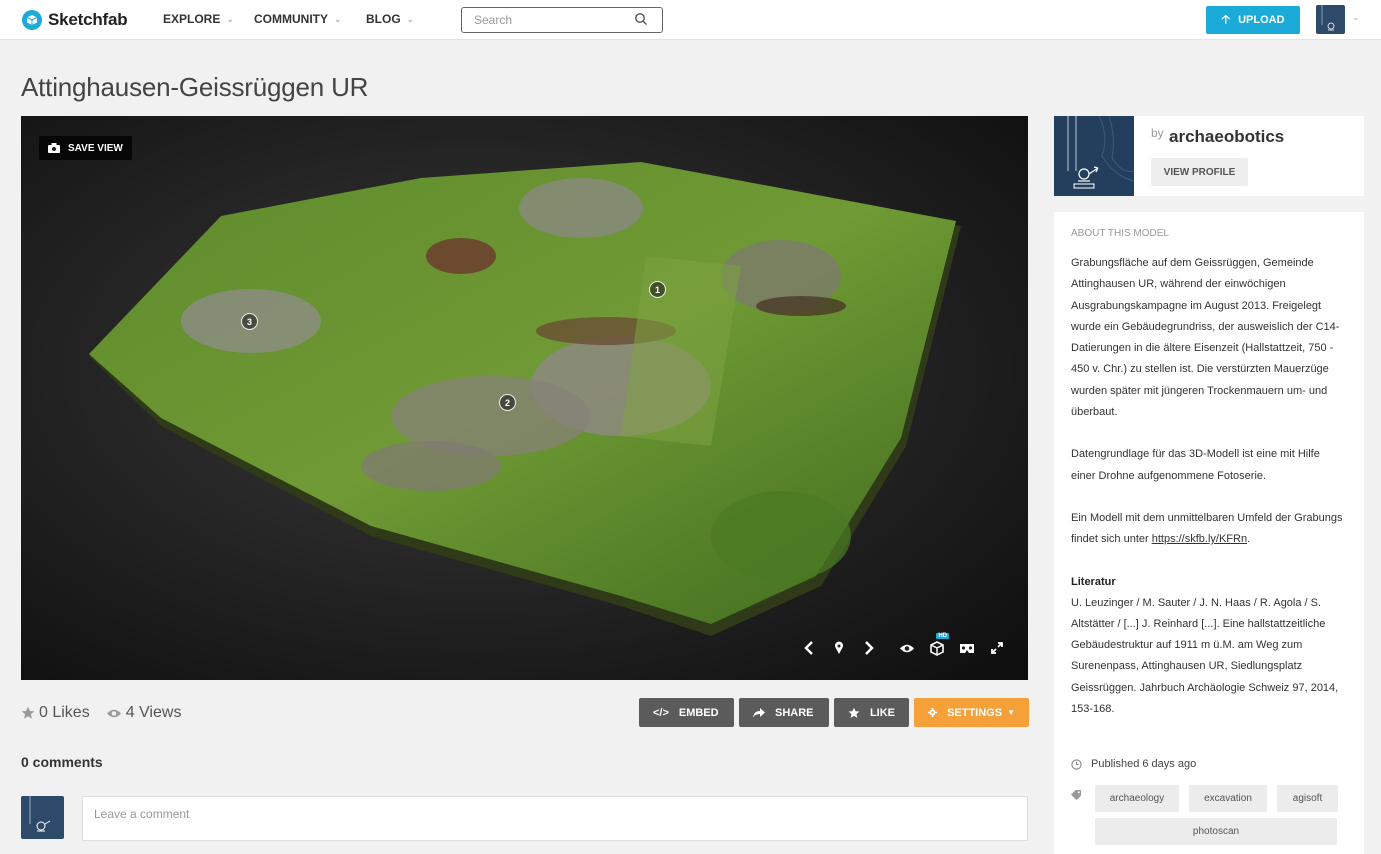 The height and width of the screenshot is (854, 1381). I want to click on vr-button, so click(967, 648).